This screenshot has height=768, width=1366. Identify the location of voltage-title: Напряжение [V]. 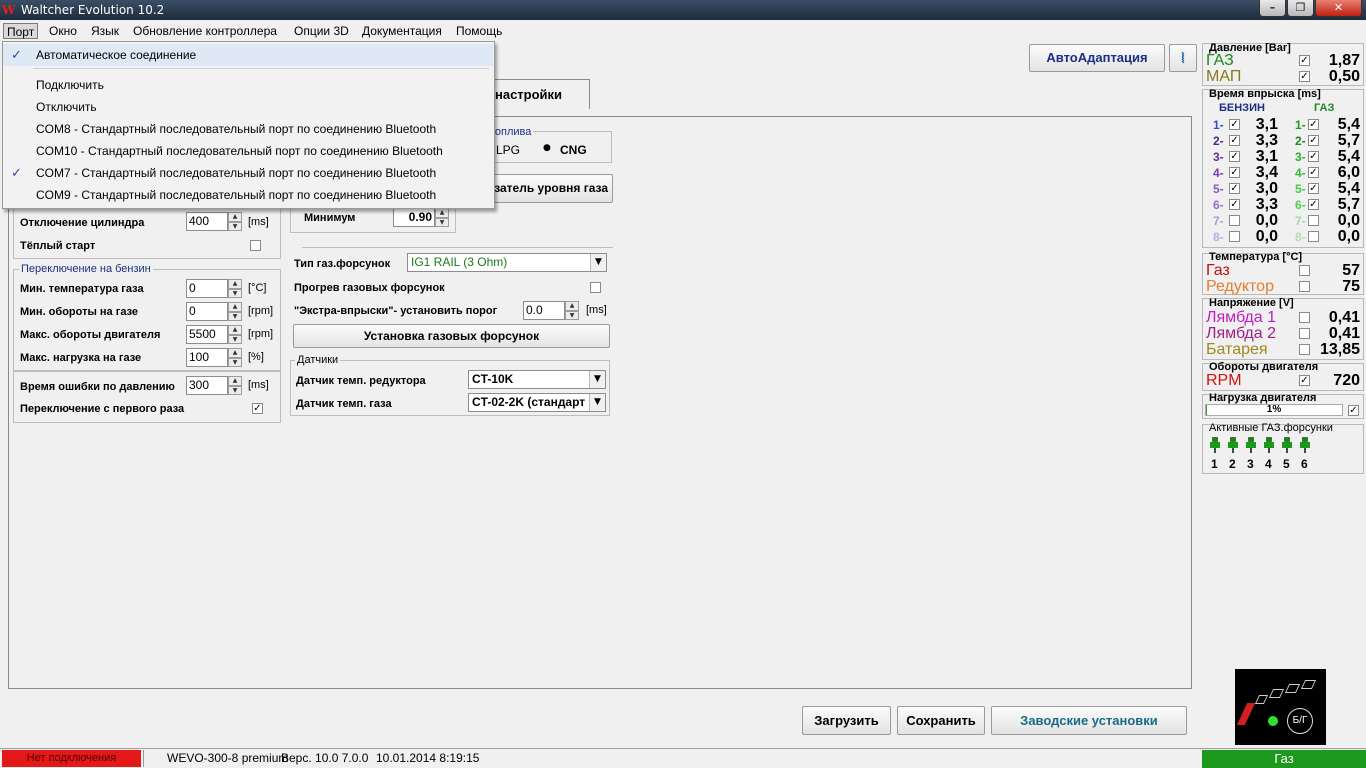
(1251, 303).